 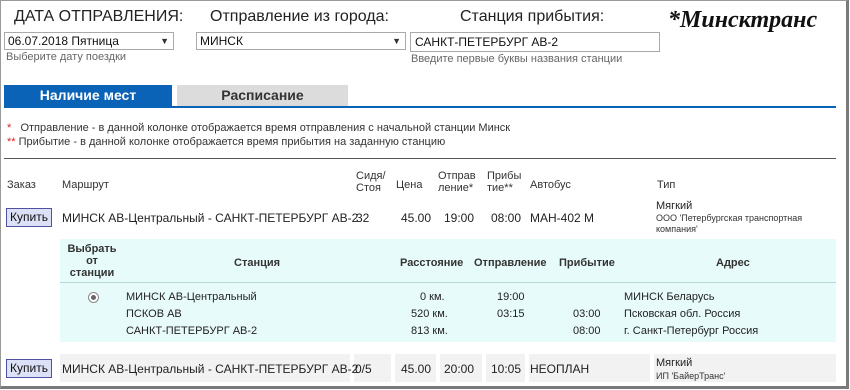 What do you see at coordinates (743, 20) in the screenshot?
I see `minsktrans-logo: *Минсктранс` at bounding box center [743, 20].